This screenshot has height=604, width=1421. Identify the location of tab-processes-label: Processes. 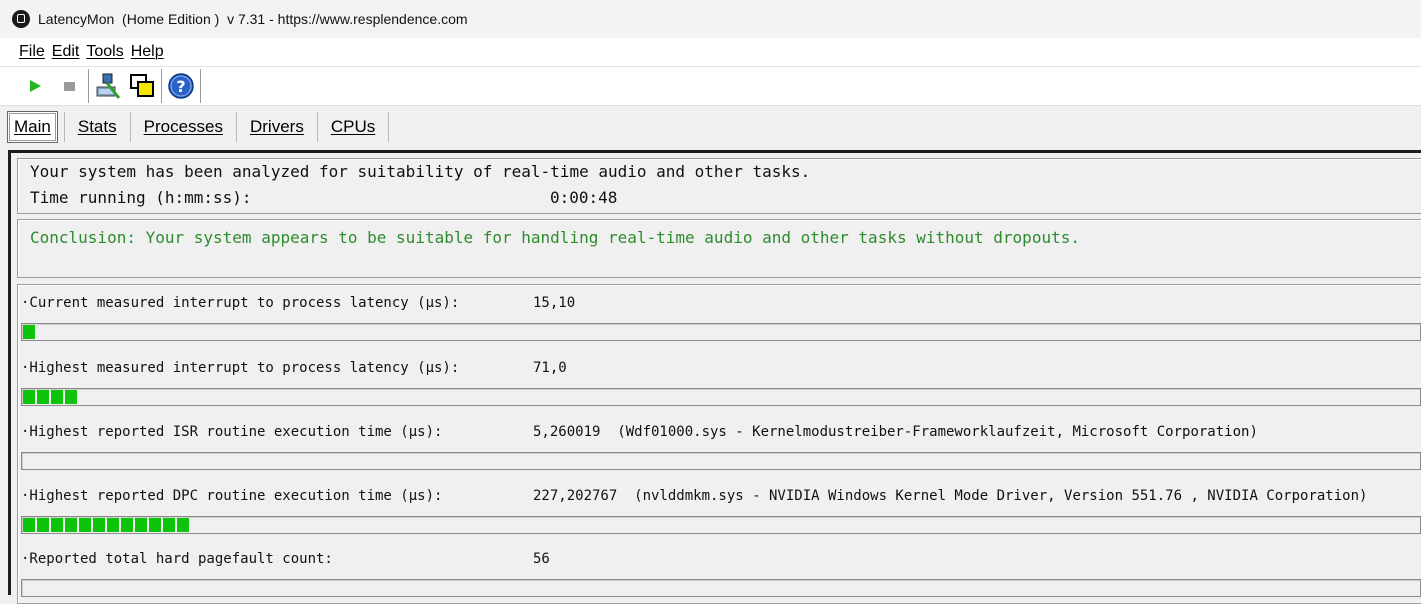
(183, 126).